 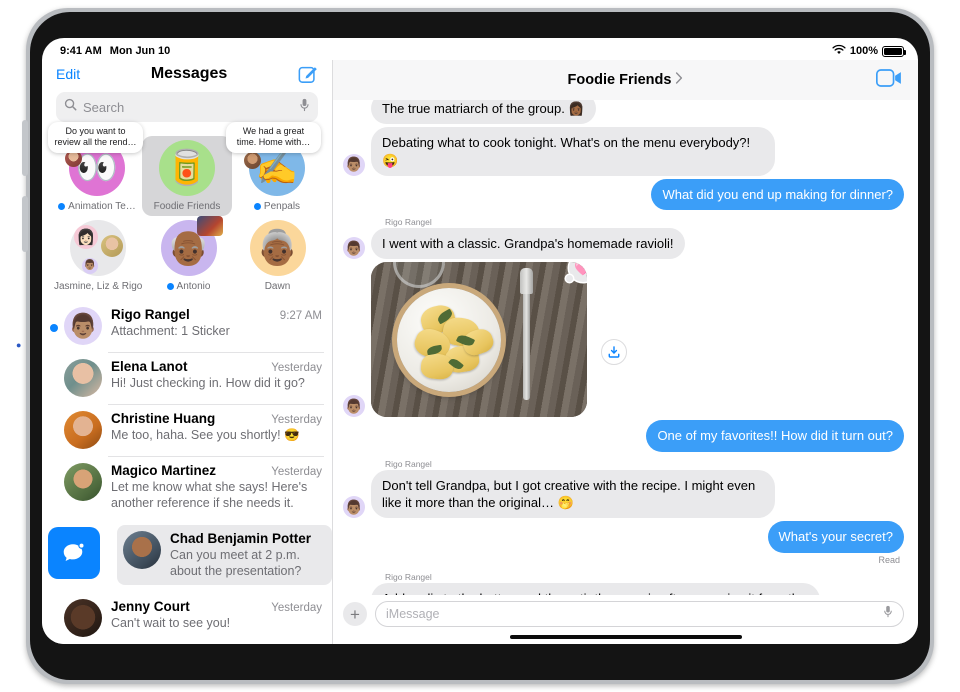 What do you see at coordinates (74, 553) in the screenshot?
I see `mark-as-unread-icon` at bounding box center [74, 553].